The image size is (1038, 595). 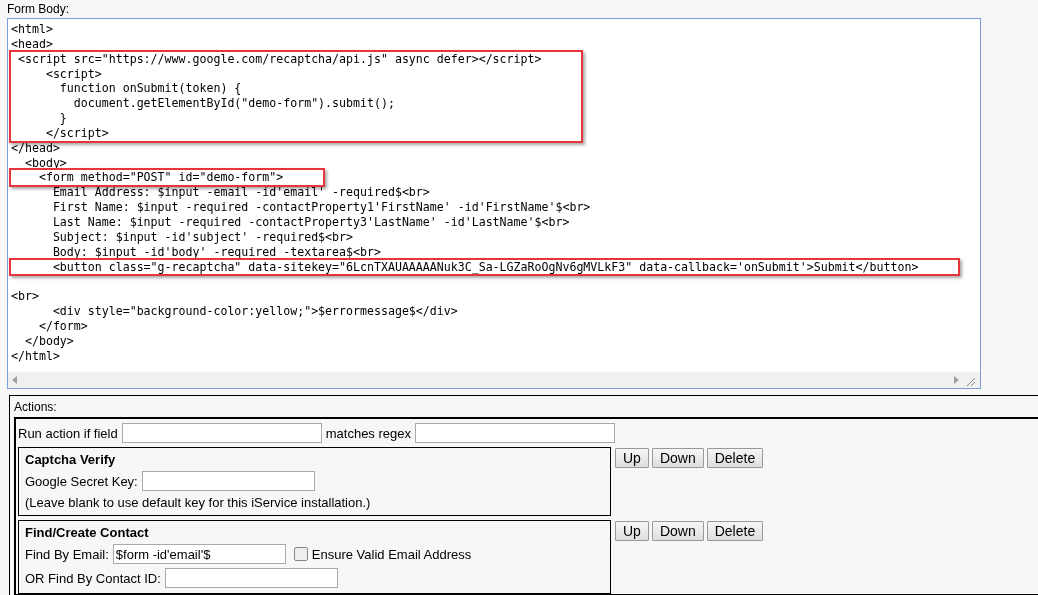 I want to click on field-label: Google Secret Key:, so click(x=81, y=481).